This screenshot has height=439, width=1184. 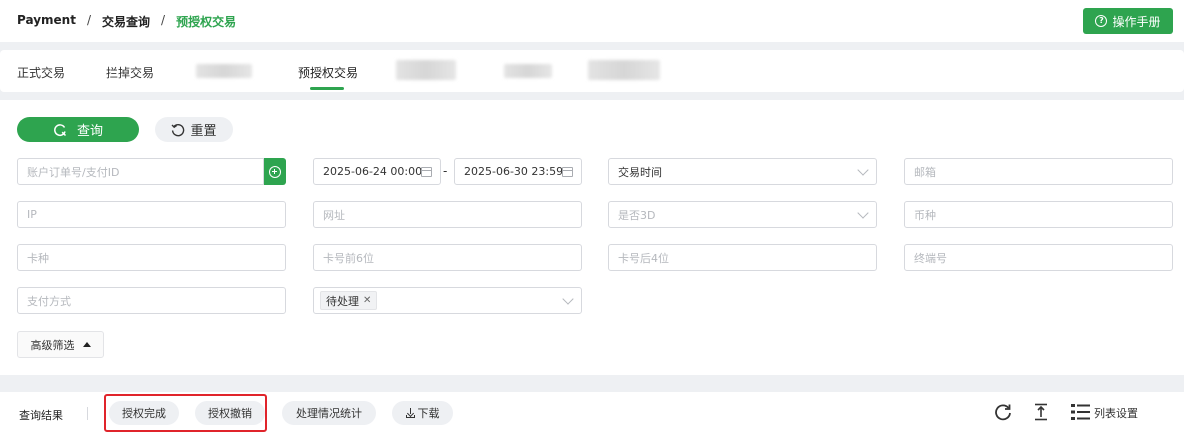 What do you see at coordinates (1080, 412) in the screenshot?
I see `list-settings-icon` at bounding box center [1080, 412].